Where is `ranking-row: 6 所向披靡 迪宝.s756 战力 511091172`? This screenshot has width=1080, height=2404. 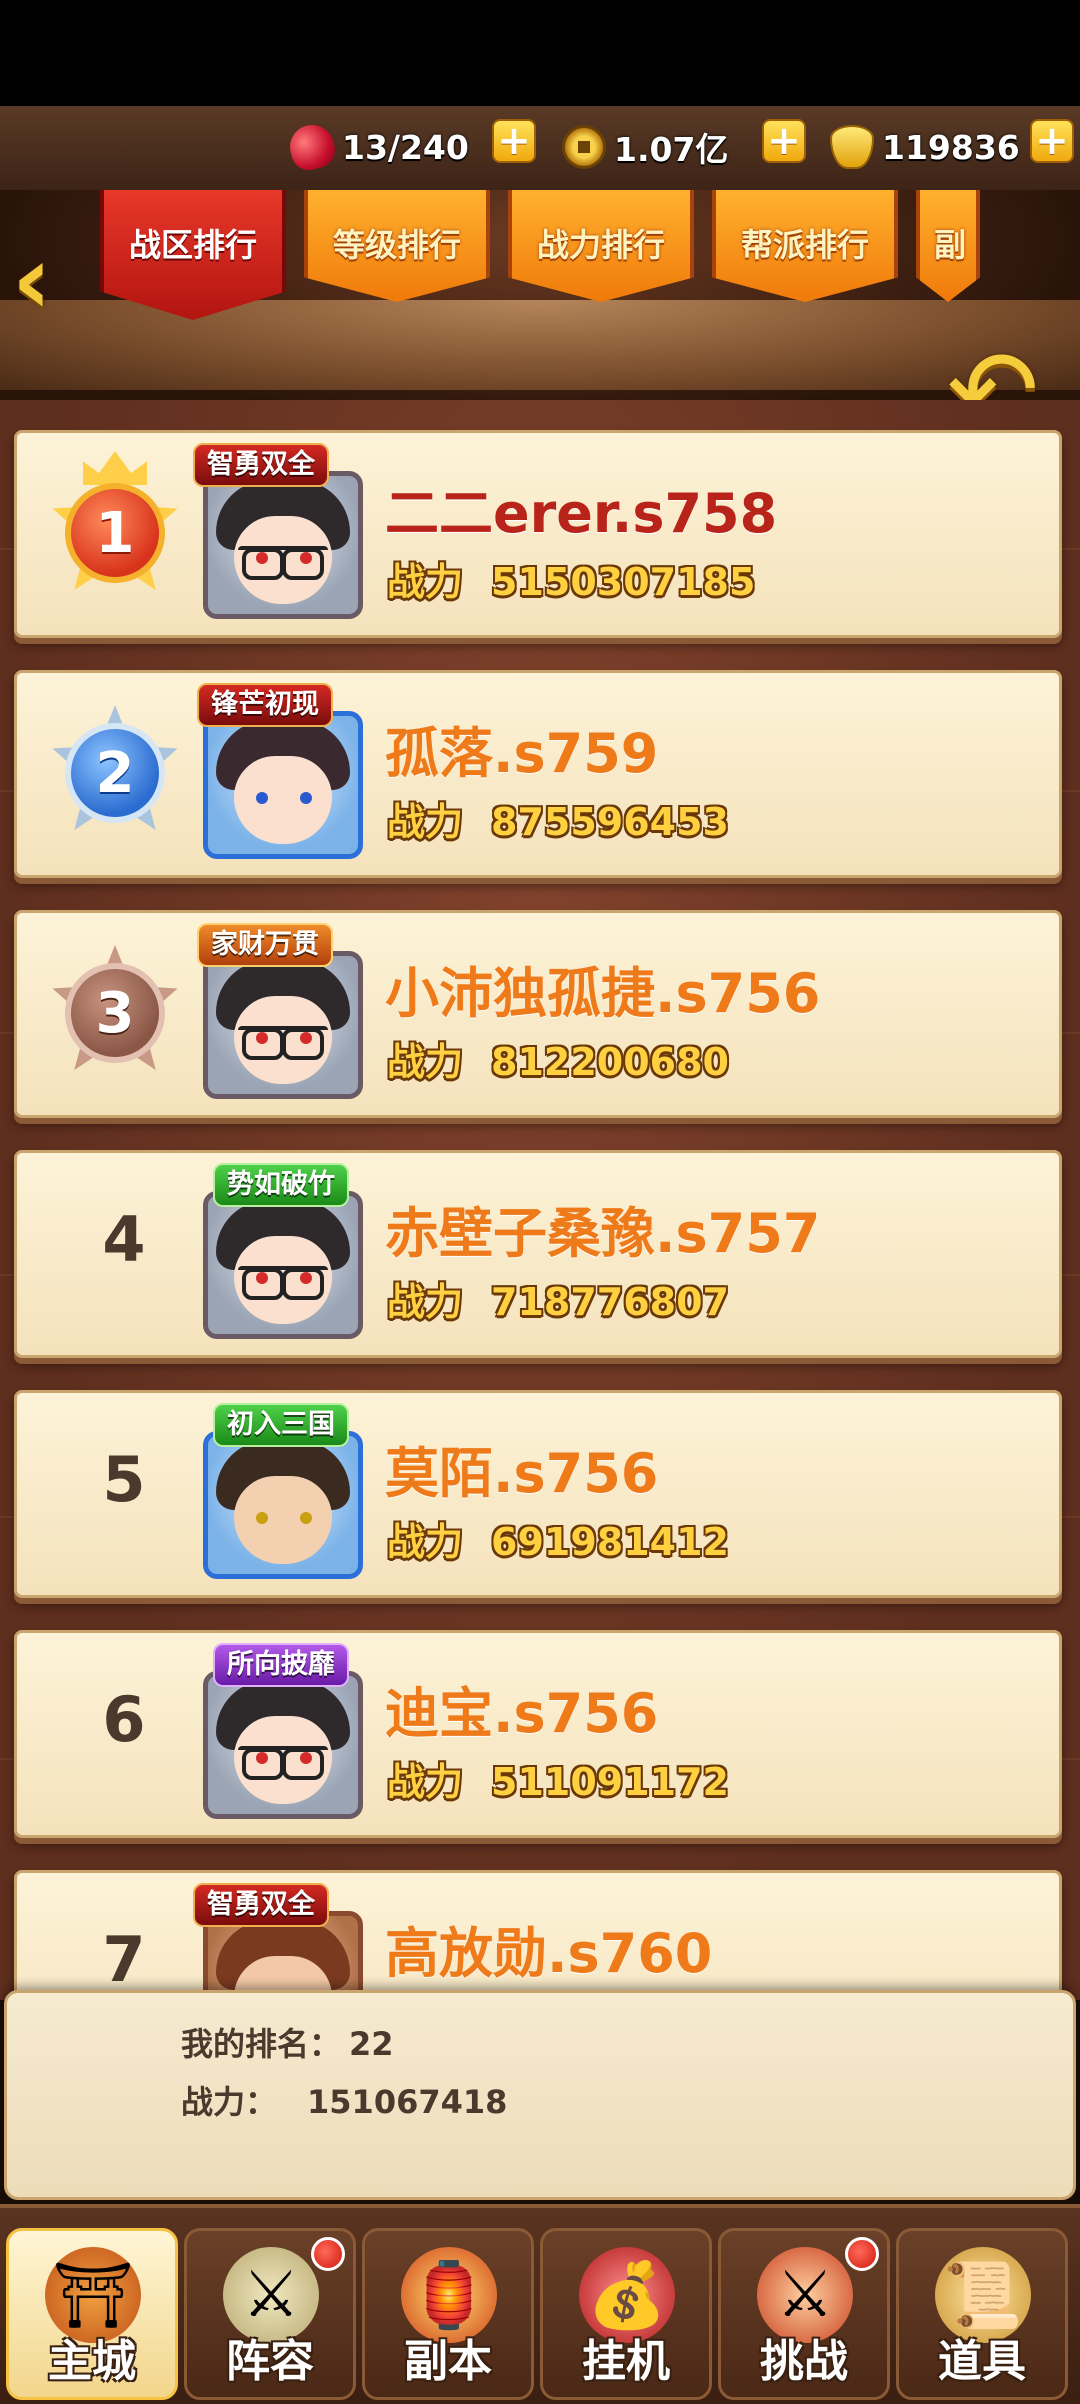 ranking-row: 6 所向披靡 迪宝.s756 战力 511091172 is located at coordinates (538, 1734).